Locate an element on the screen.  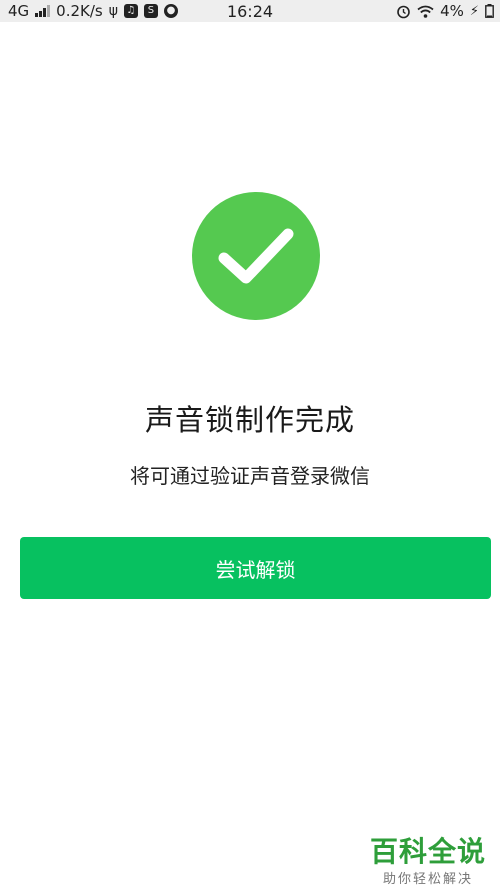
signal-icon is located at coordinates (43, 11).